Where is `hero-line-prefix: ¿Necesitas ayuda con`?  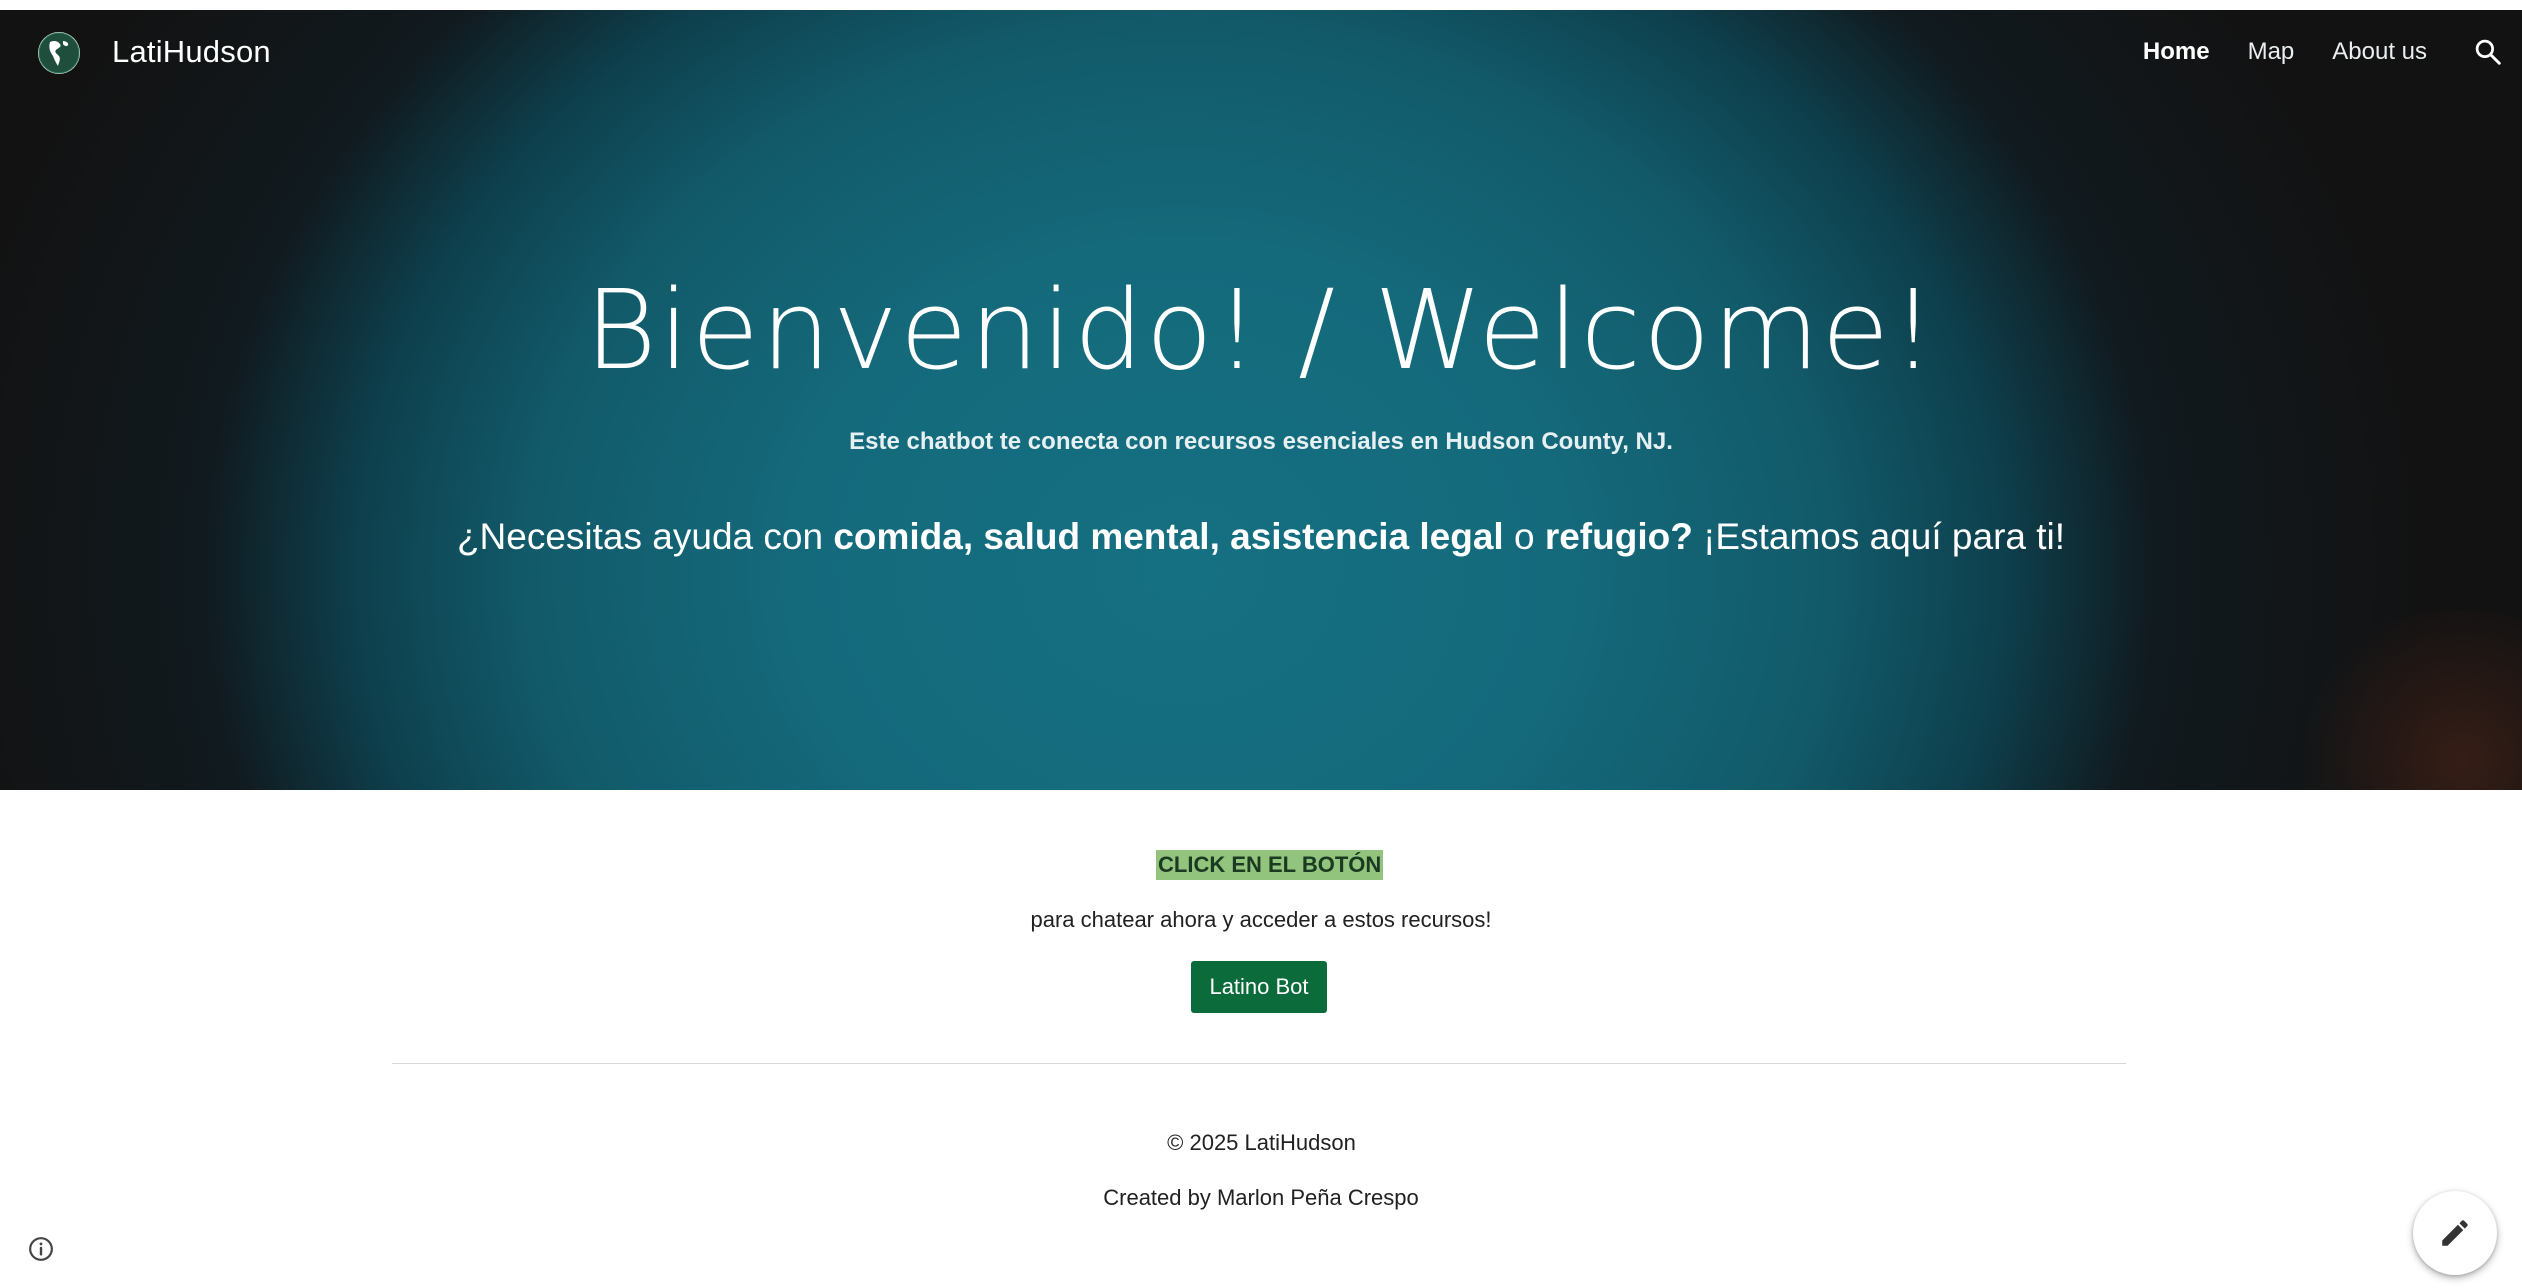 hero-line-prefix: ¿Necesitas ayuda con is located at coordinates (645, 536).